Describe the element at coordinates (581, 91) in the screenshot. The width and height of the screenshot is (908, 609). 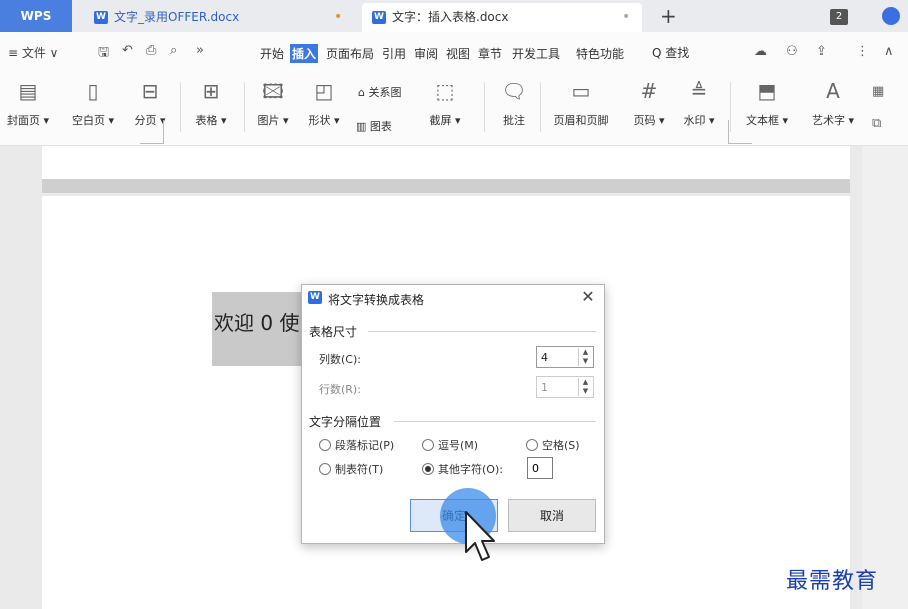
I see `header-footer-icon: ▭` at that location.